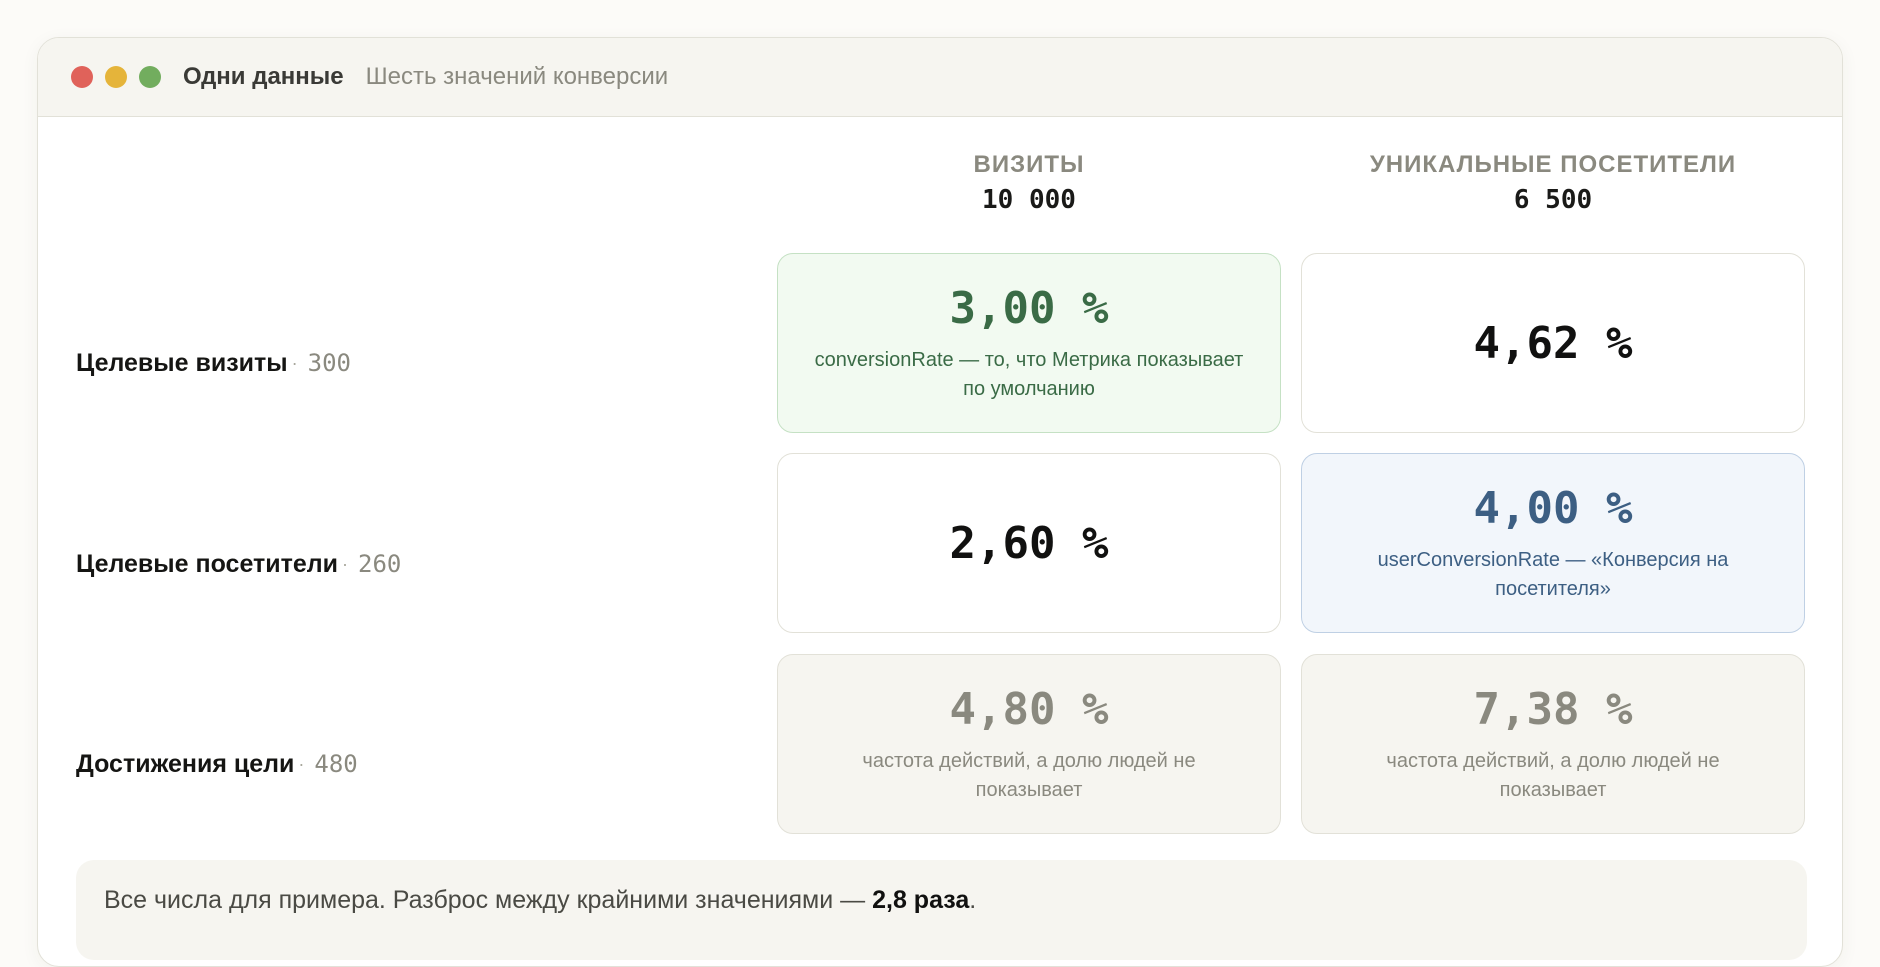 Image resolution: width=1880 pixels, height=967 pixels. I want to click on cell-value: 4,62 %, so click(1553, 343).